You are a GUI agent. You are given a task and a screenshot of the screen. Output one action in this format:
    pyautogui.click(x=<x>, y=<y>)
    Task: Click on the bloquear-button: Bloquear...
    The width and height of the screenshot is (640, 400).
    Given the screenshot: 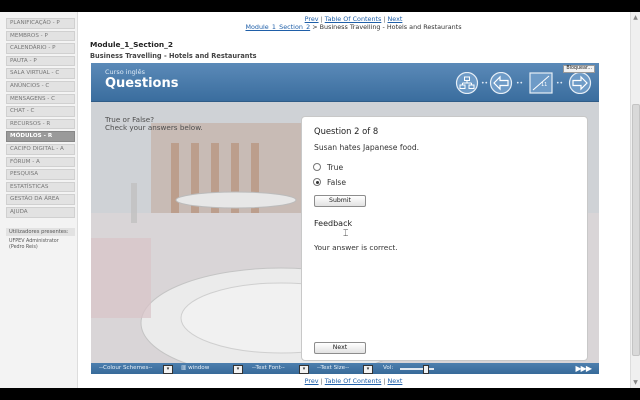 What is the action you would take?
    pyautogui.click(x=579, y=69)
    